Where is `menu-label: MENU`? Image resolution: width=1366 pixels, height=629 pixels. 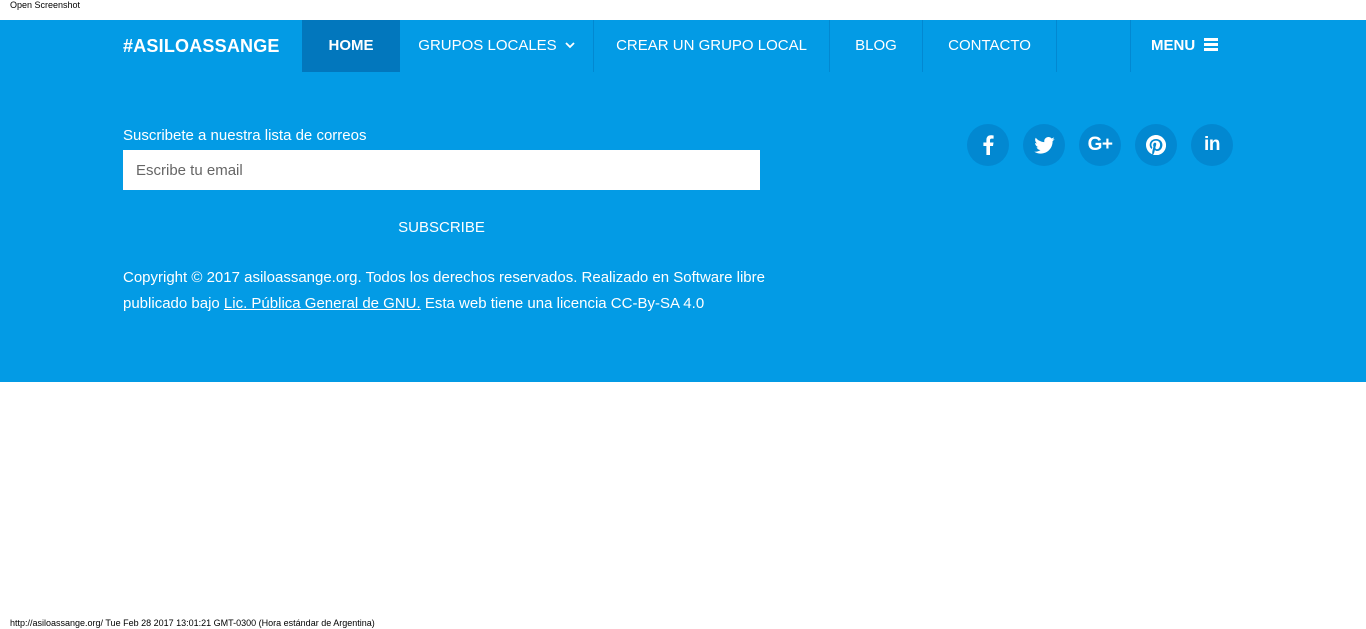
menu-label: MENU is located at coordinates (1173, 45).